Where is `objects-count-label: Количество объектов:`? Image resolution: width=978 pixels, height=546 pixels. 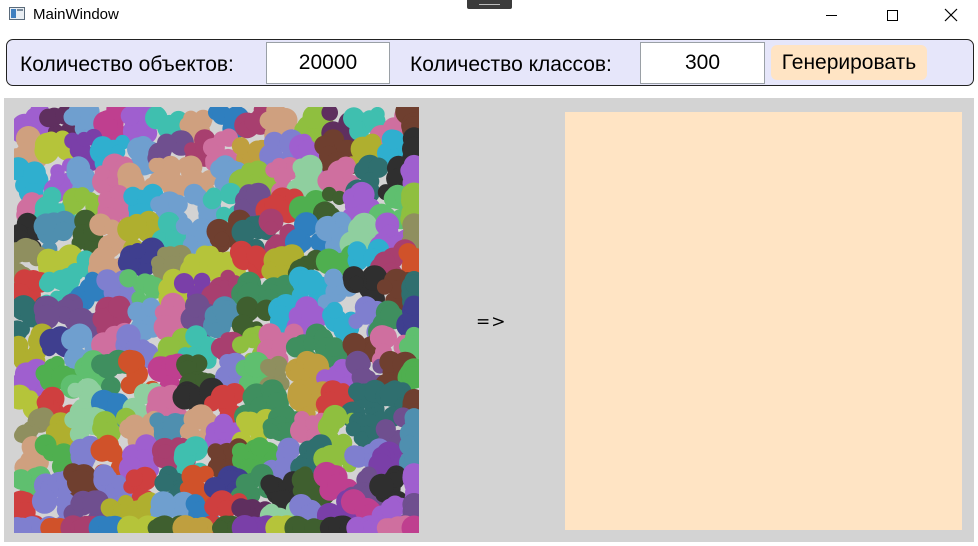 objects-count-label: Количество объектов: is located at coordinates (127, 64).